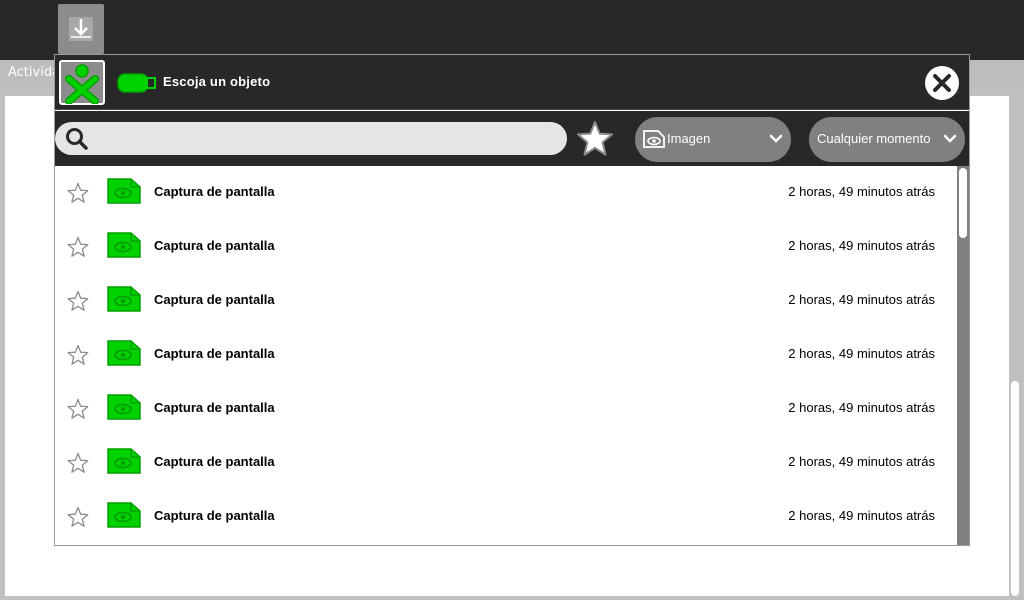 The image size is (1024, 600). I want to click on search-icon, so click(77, 139).